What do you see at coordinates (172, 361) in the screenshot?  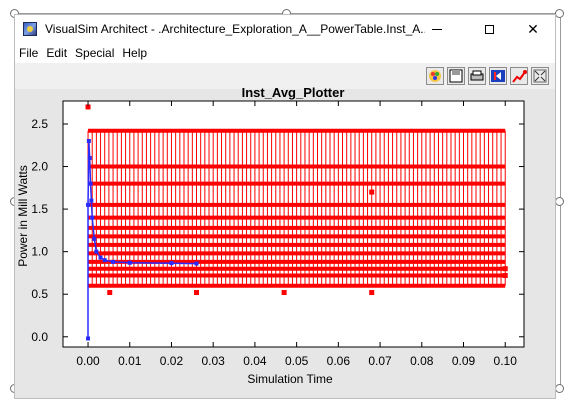 I see `x-tick-label: 0.02` at bounding box center [172, 361].